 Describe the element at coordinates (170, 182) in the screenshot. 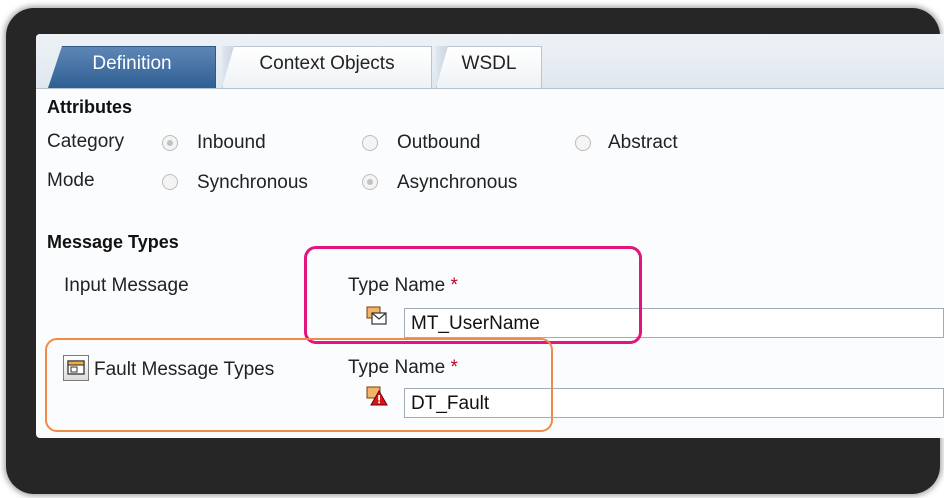

I see `mode-synchronous-radio` at that location.